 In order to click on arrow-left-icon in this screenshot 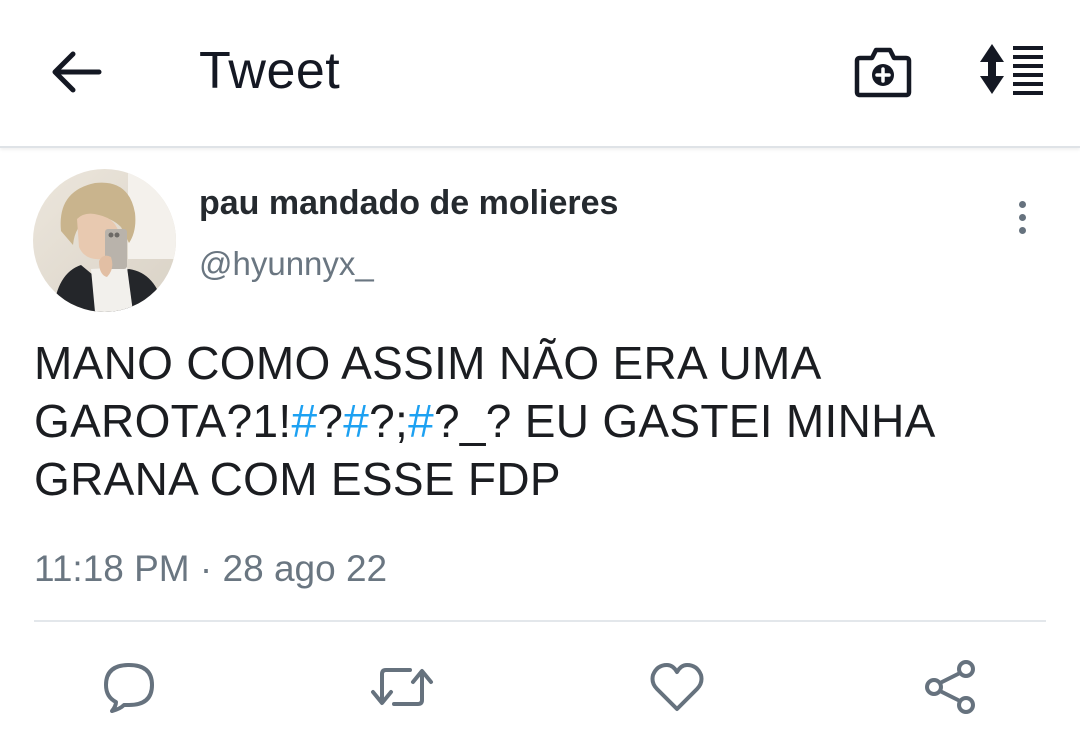, I will do `click(77, 72)`.